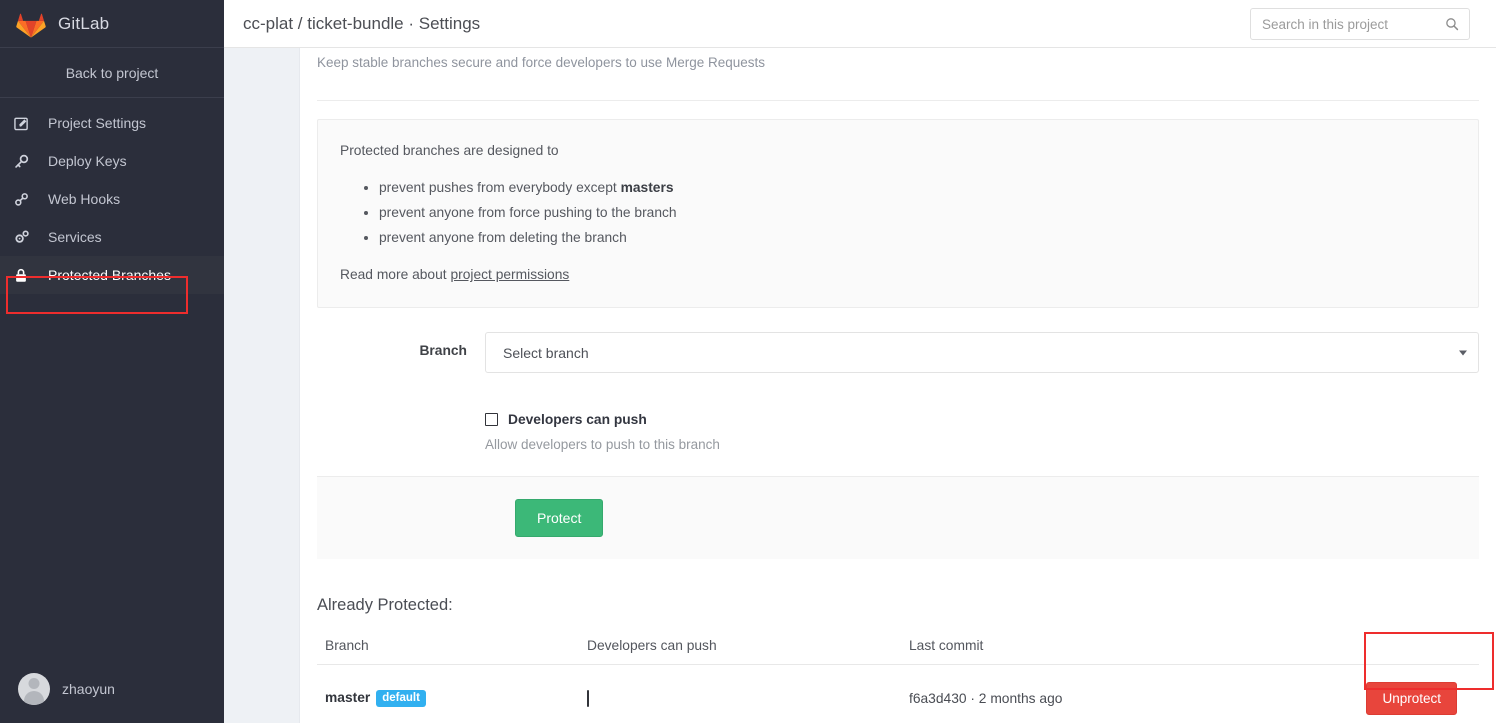 The image size is (1496, 723). Describe the element at coordinates (898, 100) in the screenshot. I see `section-divider` at that location.